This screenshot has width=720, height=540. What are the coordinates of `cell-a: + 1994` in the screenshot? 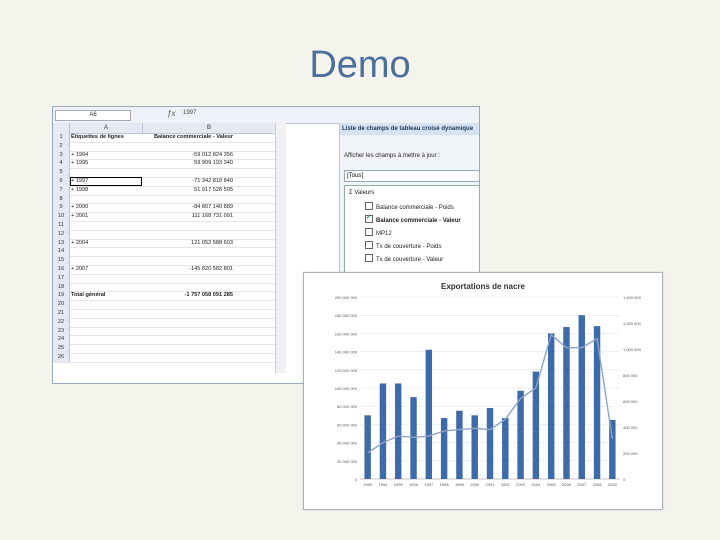 It's located at (106, 155).